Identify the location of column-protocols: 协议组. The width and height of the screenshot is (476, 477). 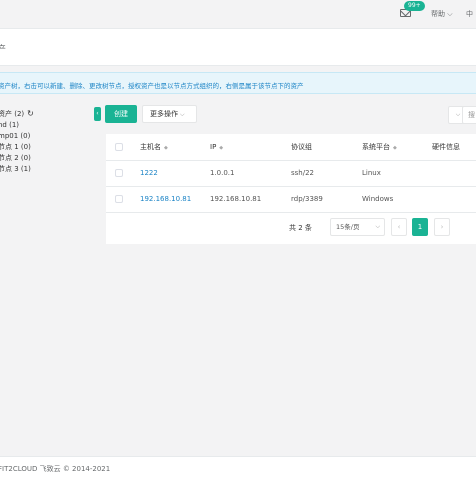
(326, 147).